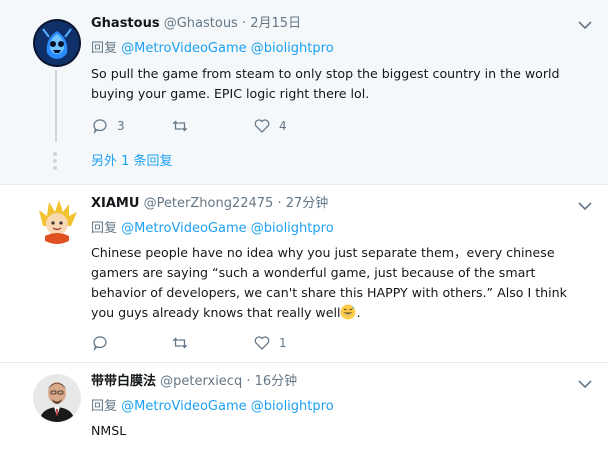 The width and height of the screenshot is (608, 451). What do you see at coordinates (115, 203) in the screenshot?
I see `display-name: XIAMU` at bounding box center [115, 203].